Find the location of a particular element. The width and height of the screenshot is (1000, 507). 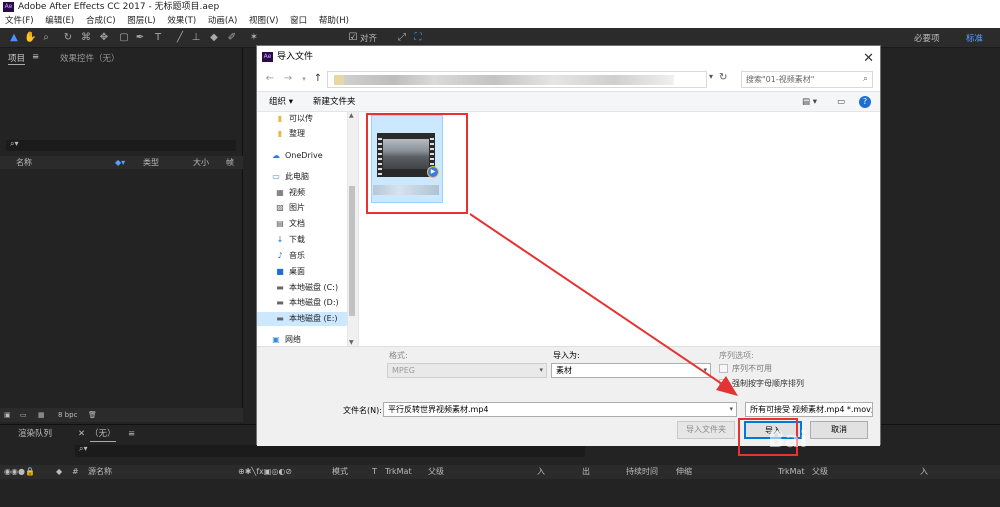

annotation-arrow is located at coordinates (603, 304).